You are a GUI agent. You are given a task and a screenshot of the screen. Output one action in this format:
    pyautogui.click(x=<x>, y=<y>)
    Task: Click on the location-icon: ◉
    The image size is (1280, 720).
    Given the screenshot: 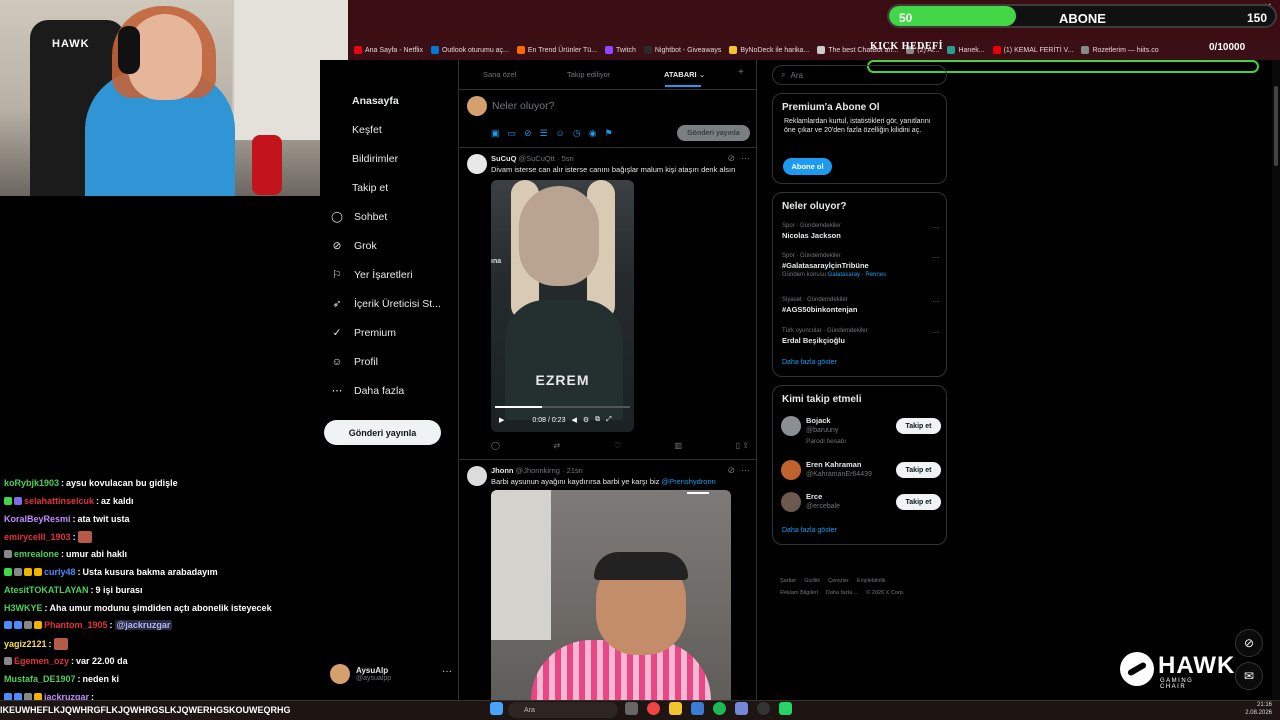 What is the action you would take?
    pyautogui.click(x=593, y=133)
    